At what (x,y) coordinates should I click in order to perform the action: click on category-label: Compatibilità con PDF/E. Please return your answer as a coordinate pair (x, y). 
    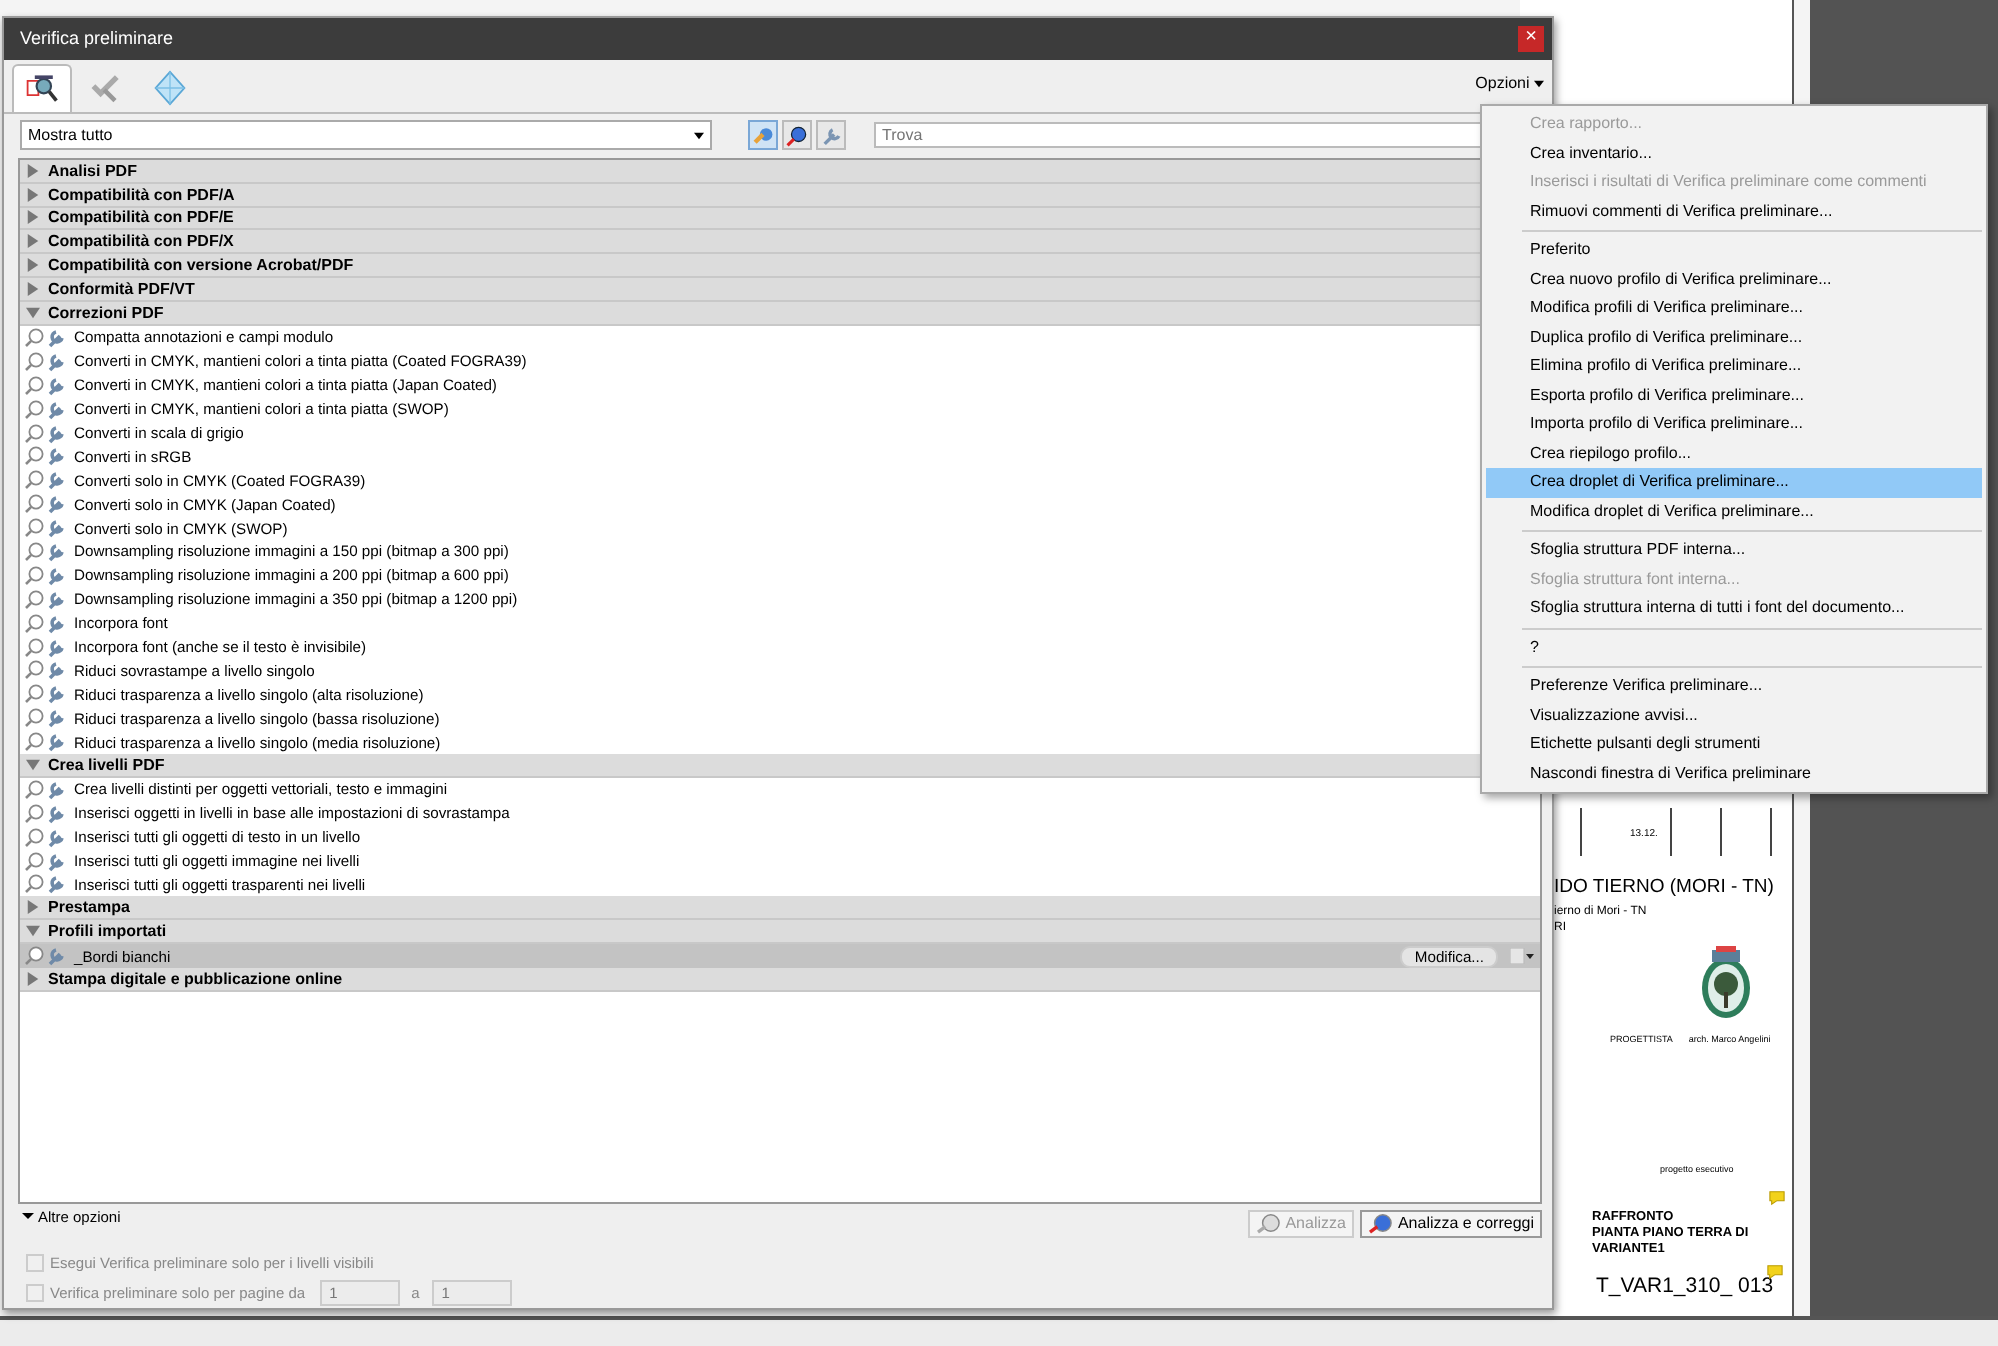
    Looking at the image, I should click on (141, 217).